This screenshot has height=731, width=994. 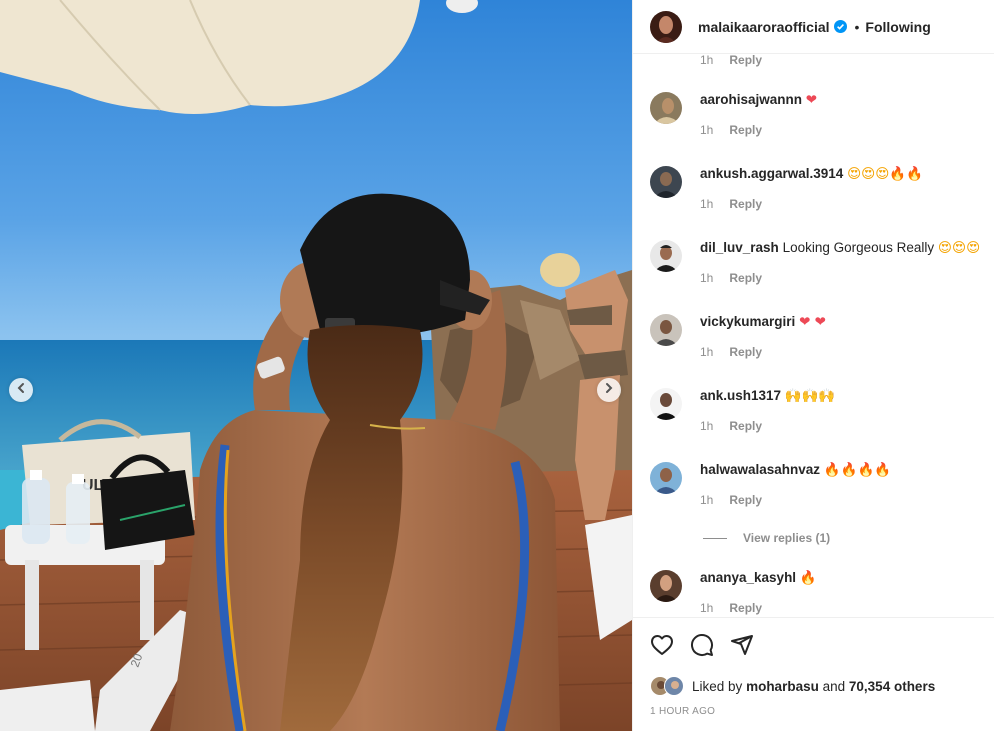 What do you see at coordinates (764, 27) in the screenshot?
I see `author-username: malaikaaroraofficial` at bounding box center [764, 27].